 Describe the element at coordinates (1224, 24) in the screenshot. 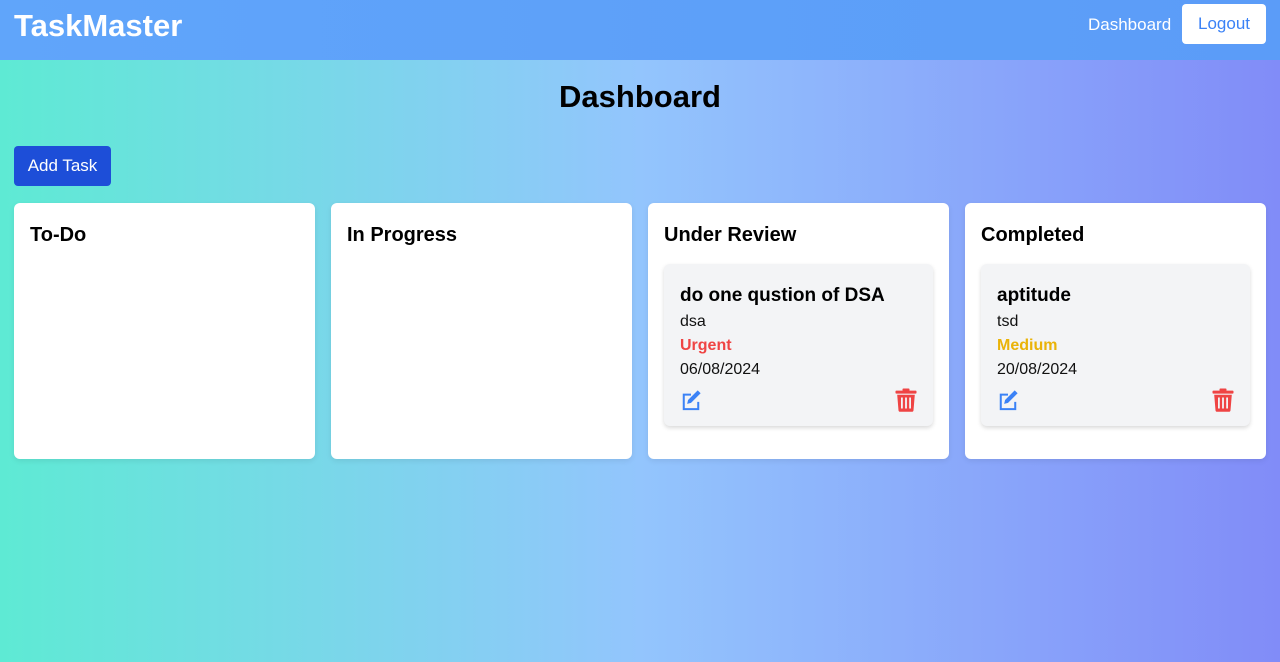

I see `logout-button: Logout` at that location.